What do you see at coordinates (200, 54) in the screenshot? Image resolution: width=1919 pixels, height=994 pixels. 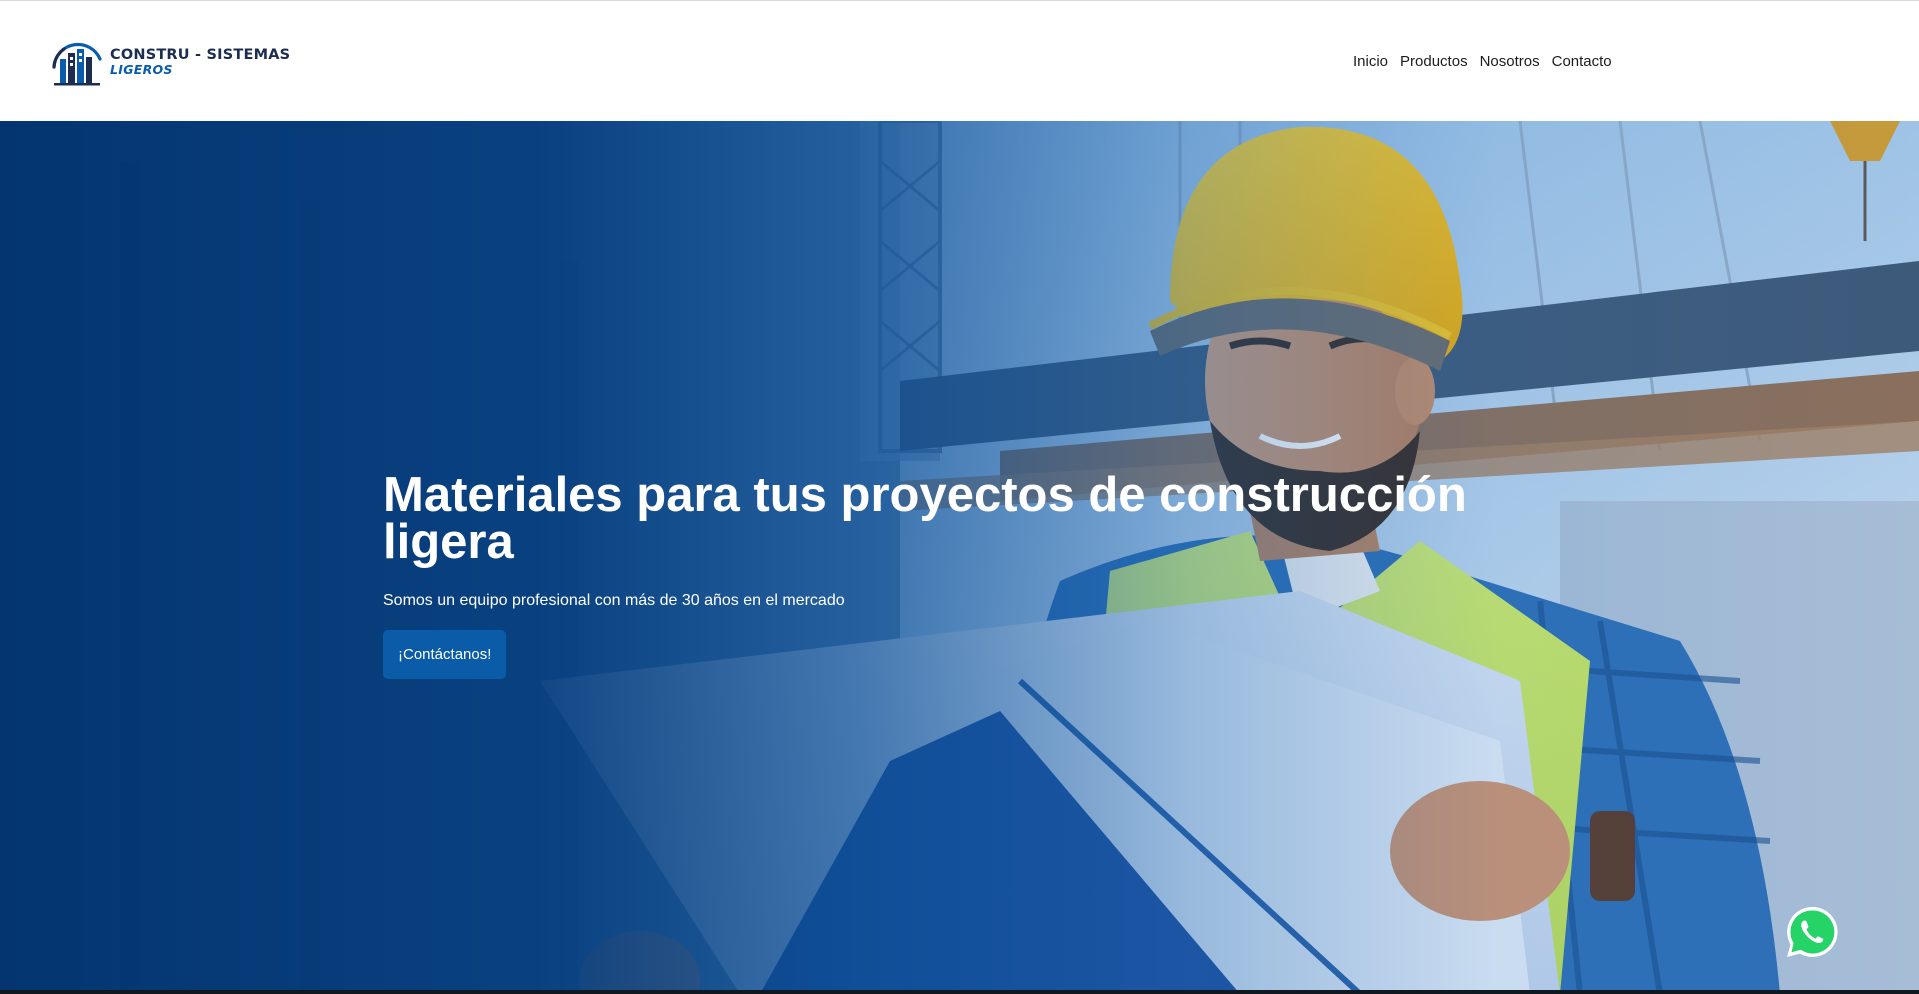 I see `logo-title: CONSTRU - SISTEMAS` at bounding box center [200, 54].